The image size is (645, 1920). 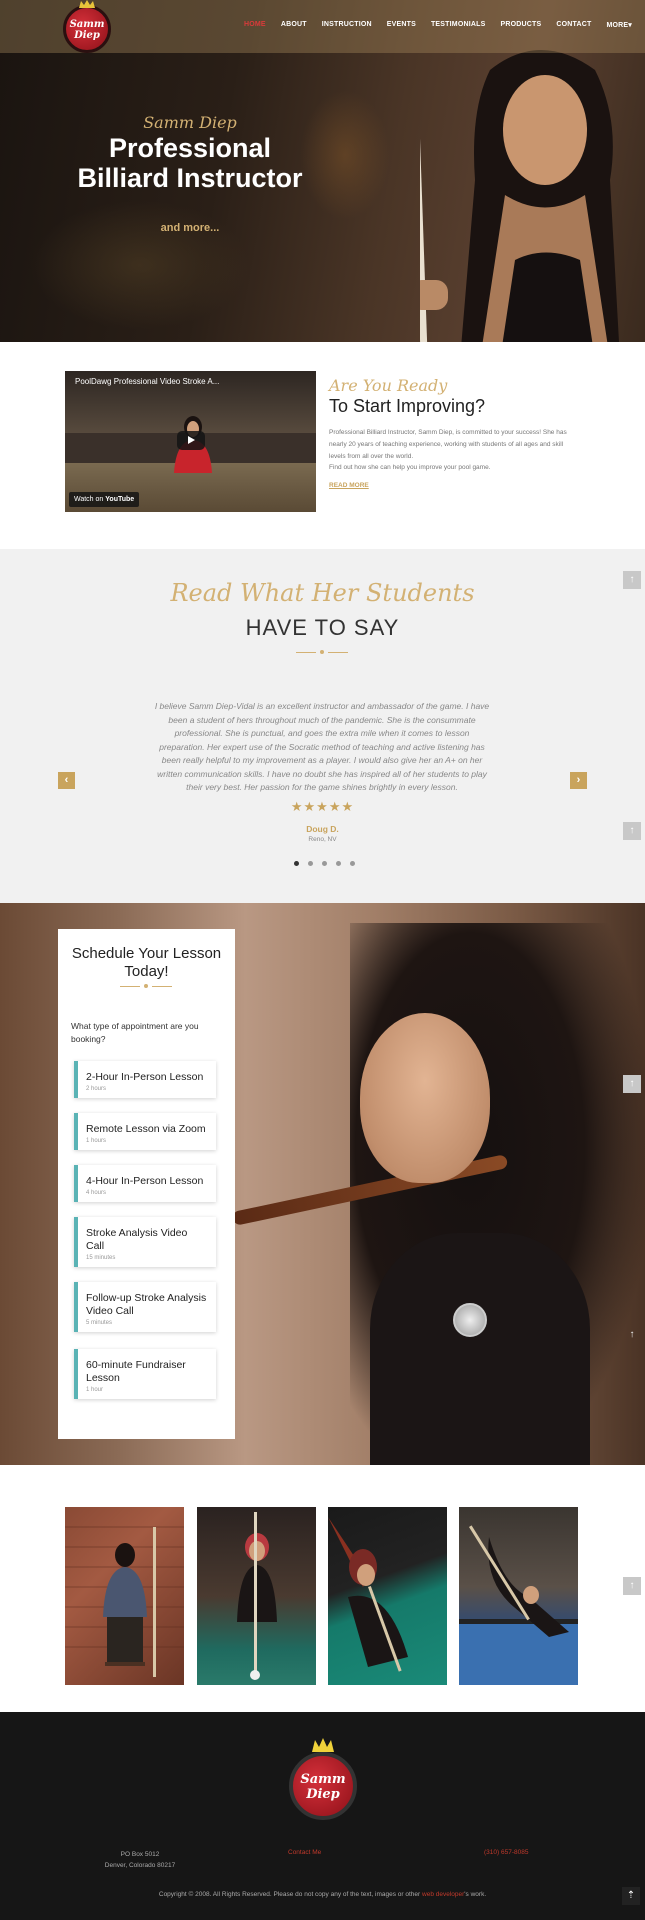 I want to click on testimonials-title: HAVE TO SAY, so click(x=322, y=627).